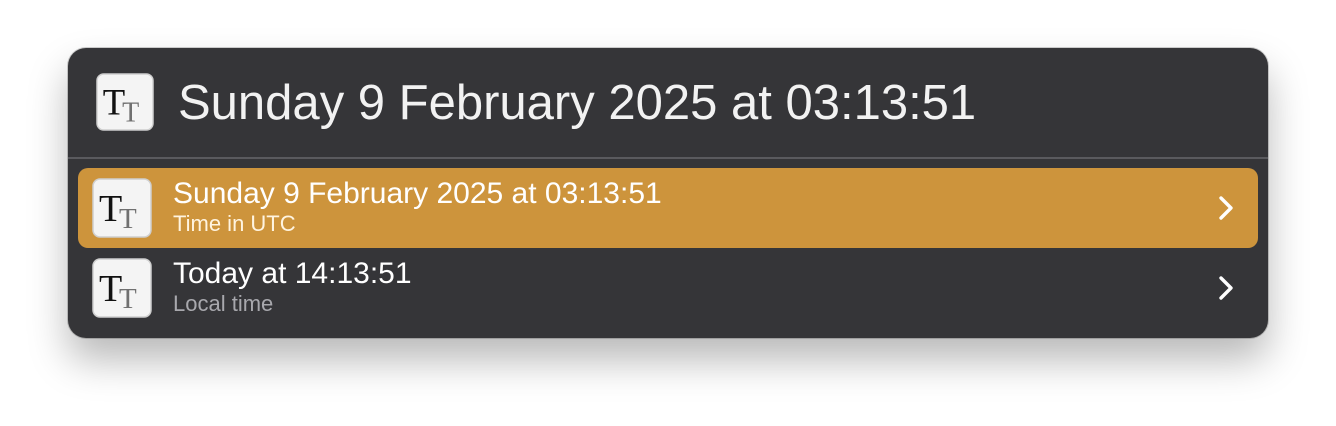 This screenshot has height=426, width=1336. What do you see at coordinates (668, 158) in the screenshot?
I see `header-divider` at bounding box center [668, 158].